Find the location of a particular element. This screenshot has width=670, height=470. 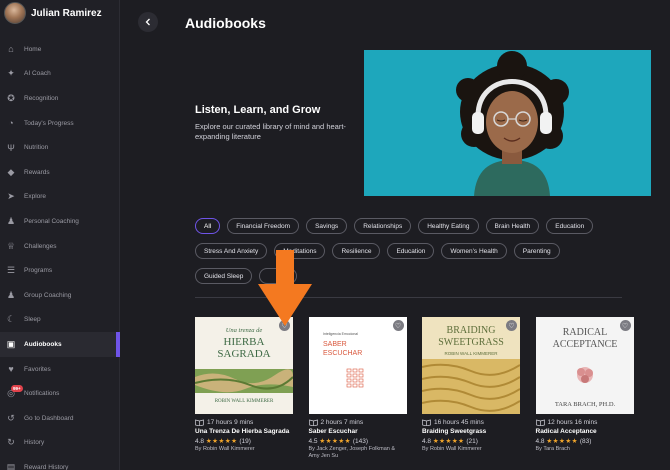

arrow-down-icon is located at coordinates (285, 288).